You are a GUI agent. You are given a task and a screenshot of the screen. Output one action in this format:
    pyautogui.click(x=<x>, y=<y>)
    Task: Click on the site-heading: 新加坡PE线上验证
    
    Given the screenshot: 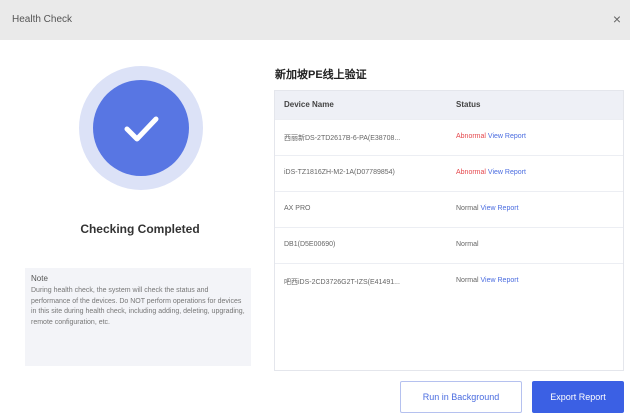 What is the action you would take?
    pyautogui.click(x=321, y=75)
    